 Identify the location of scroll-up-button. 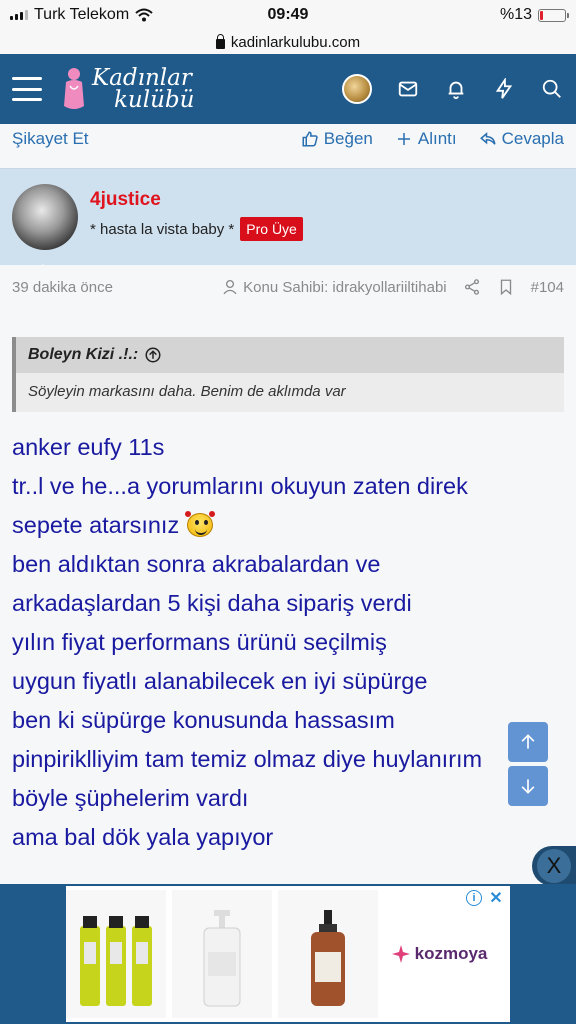
(528, 742).